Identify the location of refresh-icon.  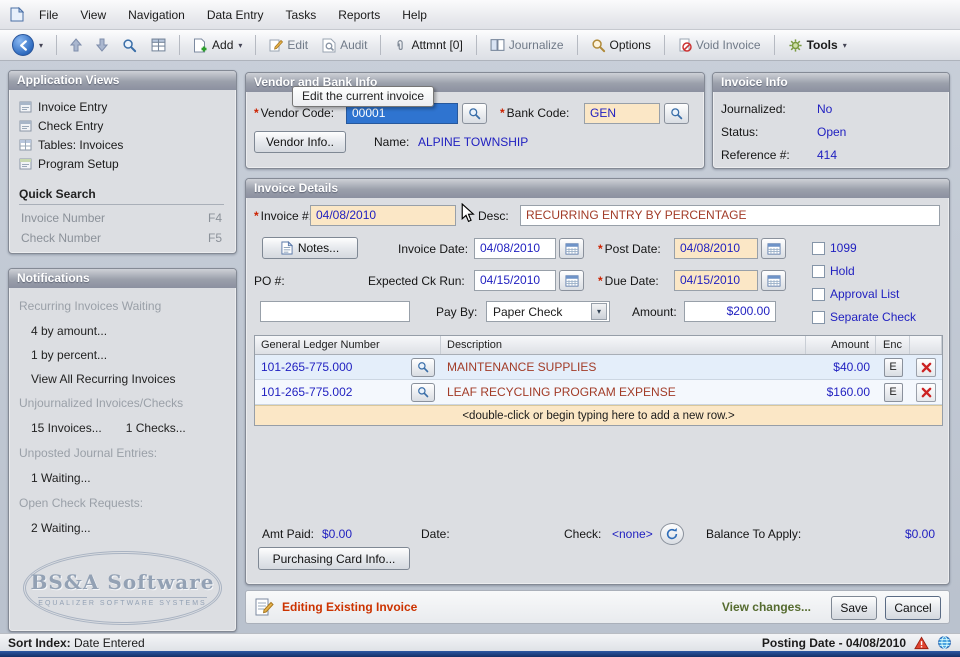
(672, 534).